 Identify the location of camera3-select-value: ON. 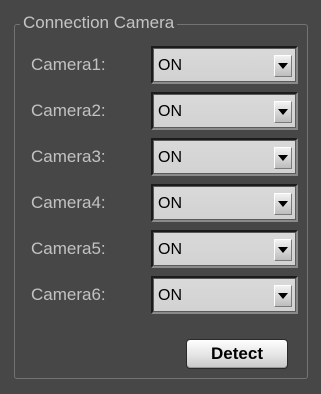
(170, 157).